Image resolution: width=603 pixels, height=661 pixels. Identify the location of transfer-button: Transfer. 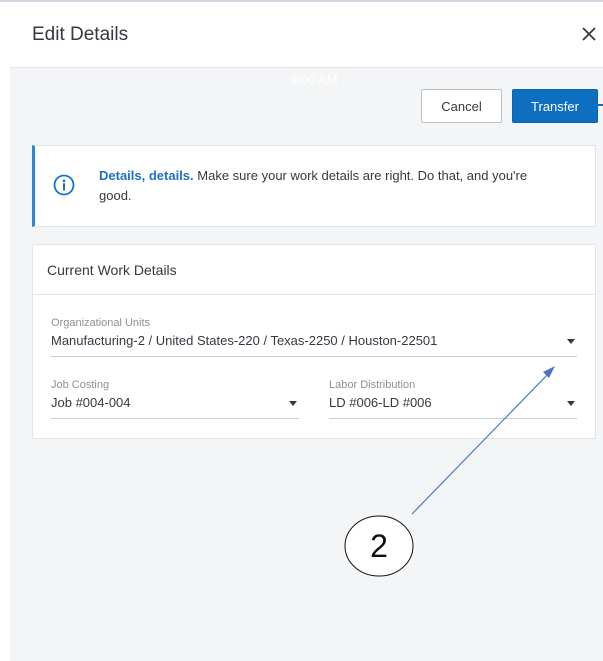
(555, 106).